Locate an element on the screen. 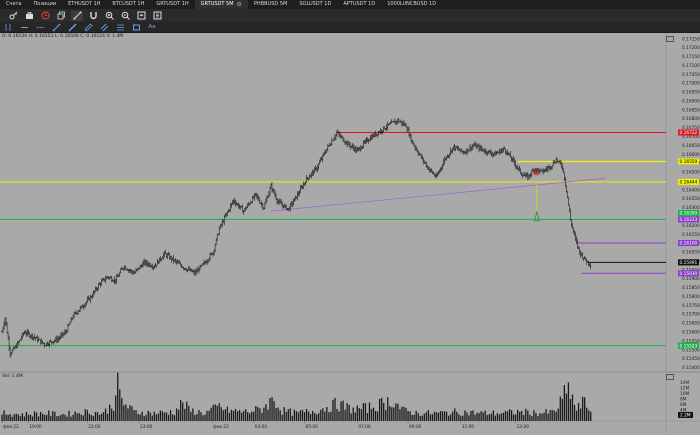 Image resolution: width=700 pixels, height=435 pixels. maximize-volume-pane-button is located at coordinates (670, 377).